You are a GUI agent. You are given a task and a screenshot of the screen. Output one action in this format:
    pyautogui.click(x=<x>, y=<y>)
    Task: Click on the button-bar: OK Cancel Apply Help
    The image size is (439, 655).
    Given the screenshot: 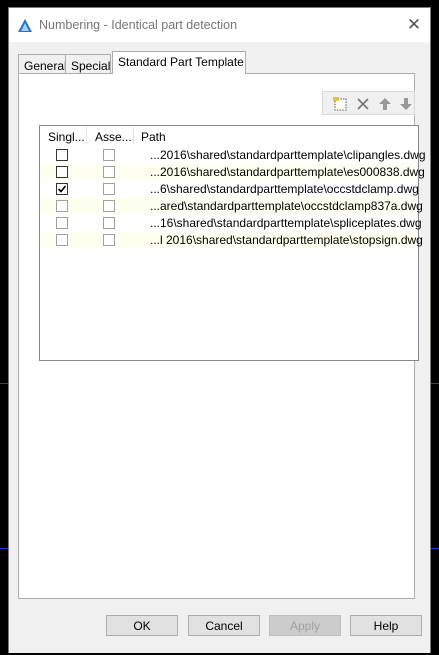 What is the action you would take?
    pyautogui.click(x=219, y=631)
    